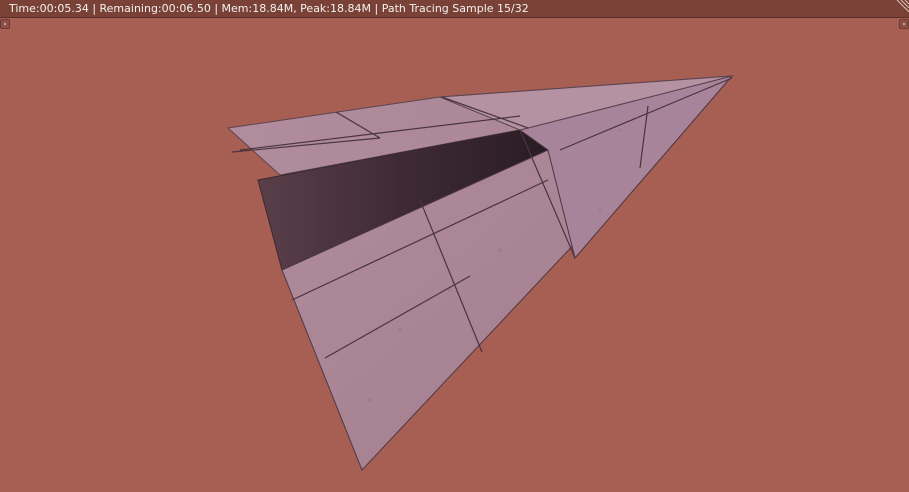 Image resolution: width=909 pixels, height=492 pixels. Describe the element at coordinates (904, 24) in the screenshot. I see `area-corner-right-icon` at that location.